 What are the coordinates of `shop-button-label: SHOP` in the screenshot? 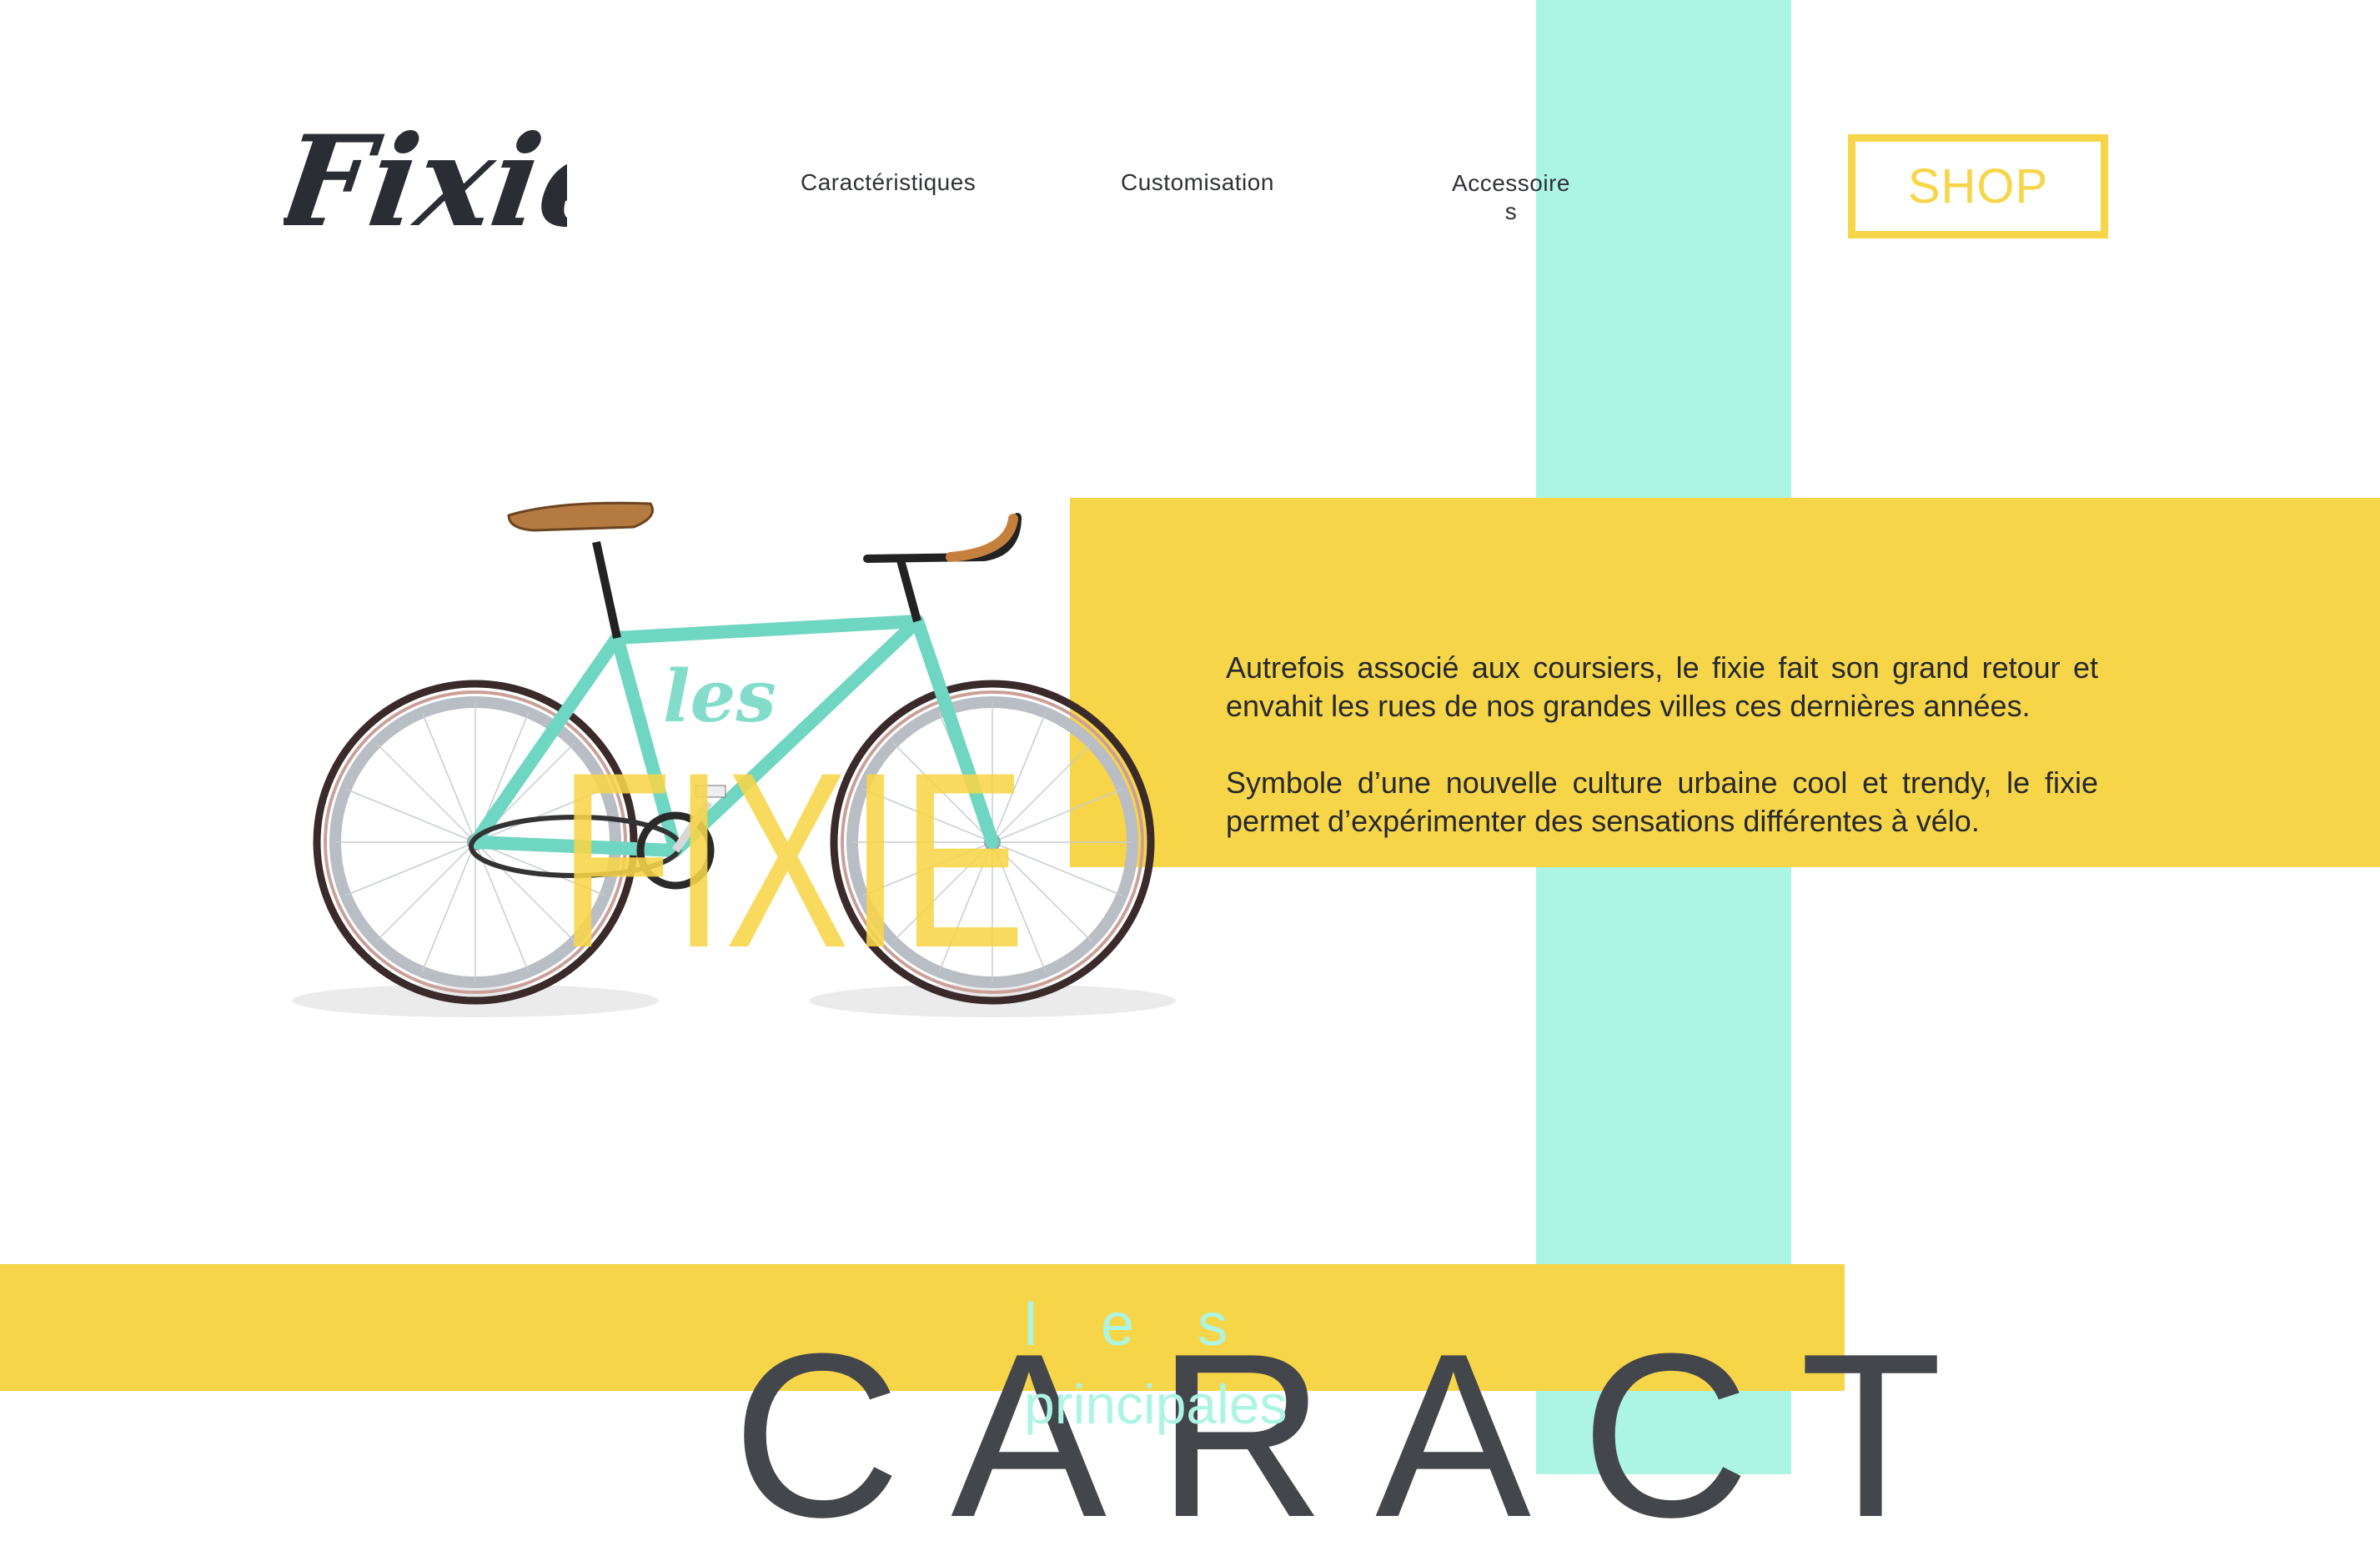 It's located at (1978, 186).